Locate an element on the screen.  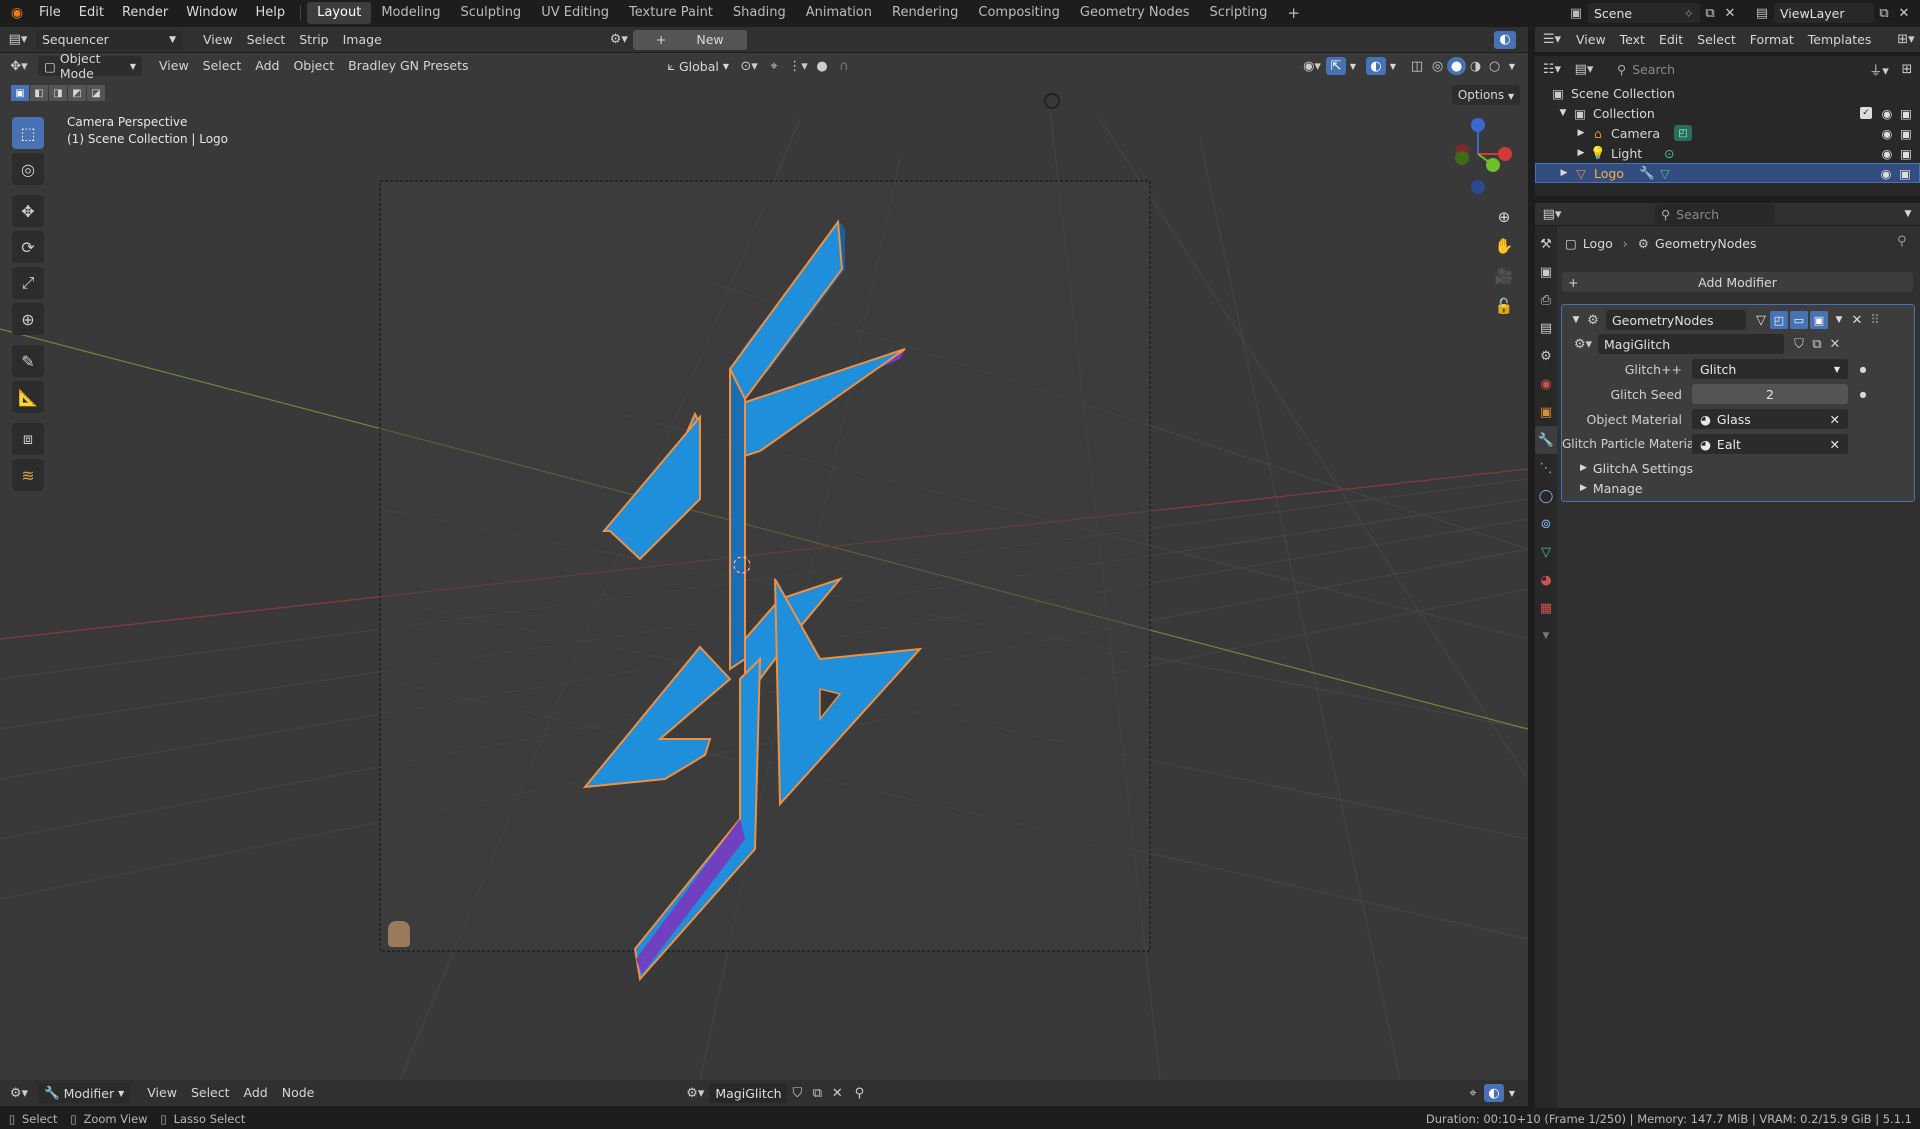
on-cage-toggle-icon: ◰ is located at coordinates (1779, 320).